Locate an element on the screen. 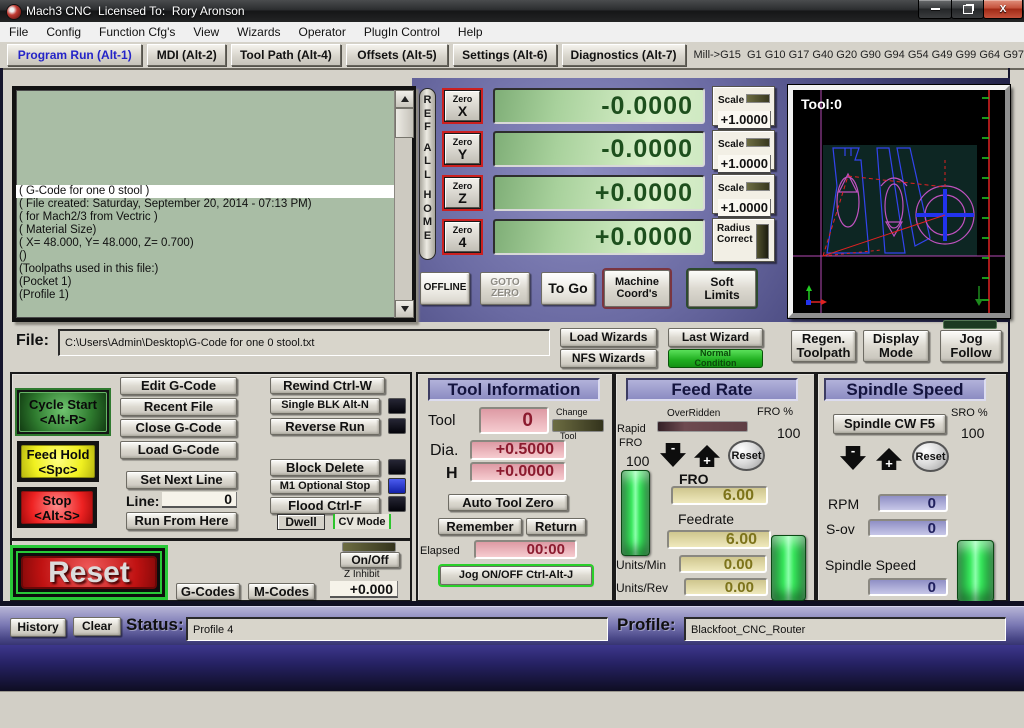  feed-hold-button: Feed Hold <Spc> is located at coordinates (58, 461).